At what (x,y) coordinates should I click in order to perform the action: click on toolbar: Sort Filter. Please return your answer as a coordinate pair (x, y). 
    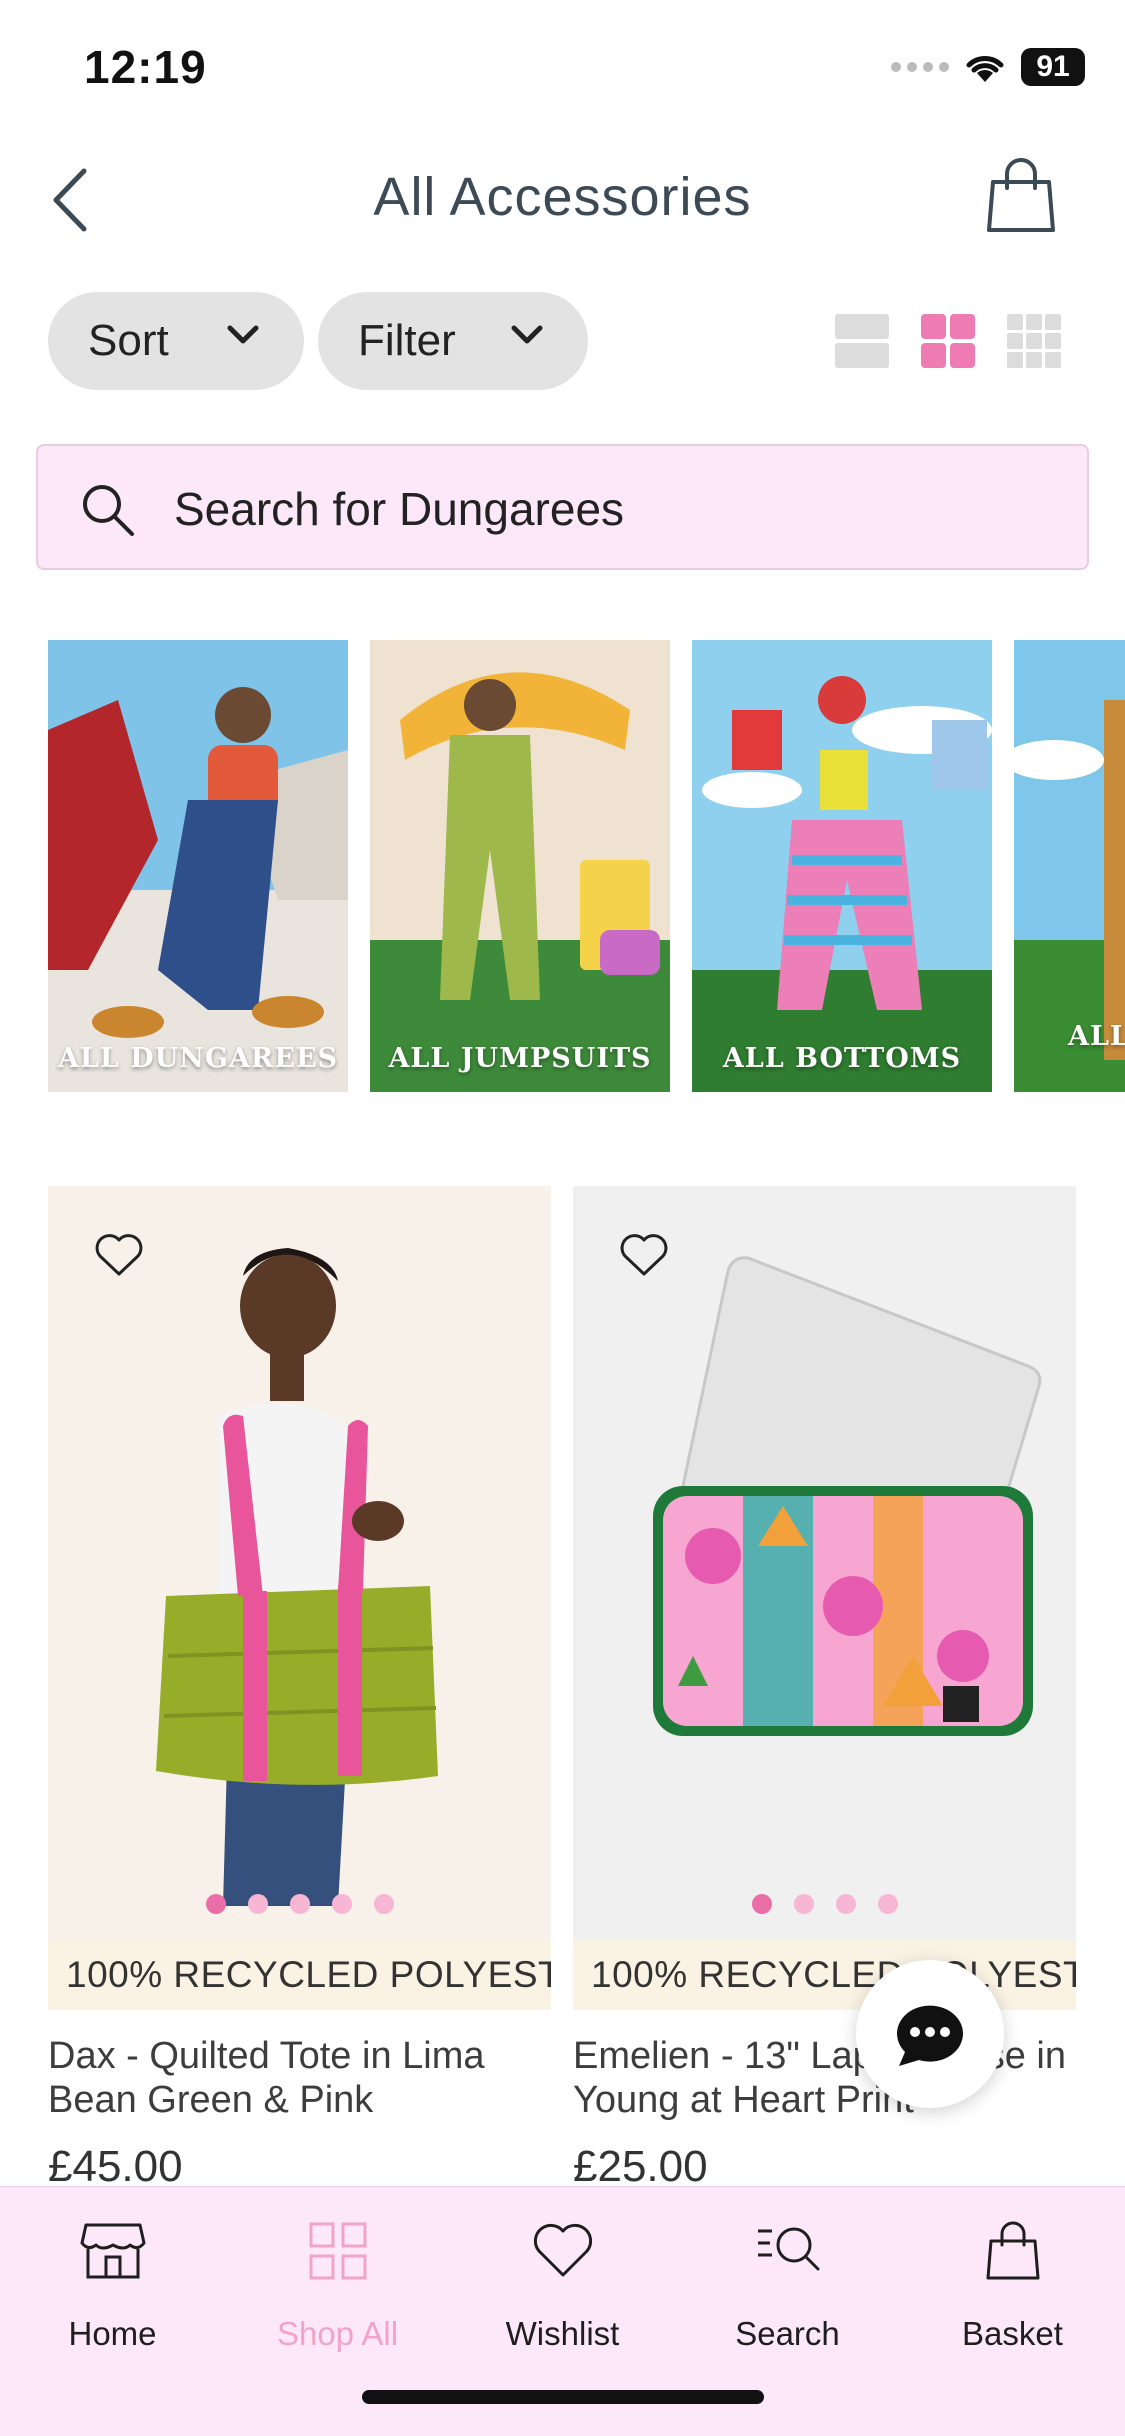
    Looking at the image, I should click on (562, 342).